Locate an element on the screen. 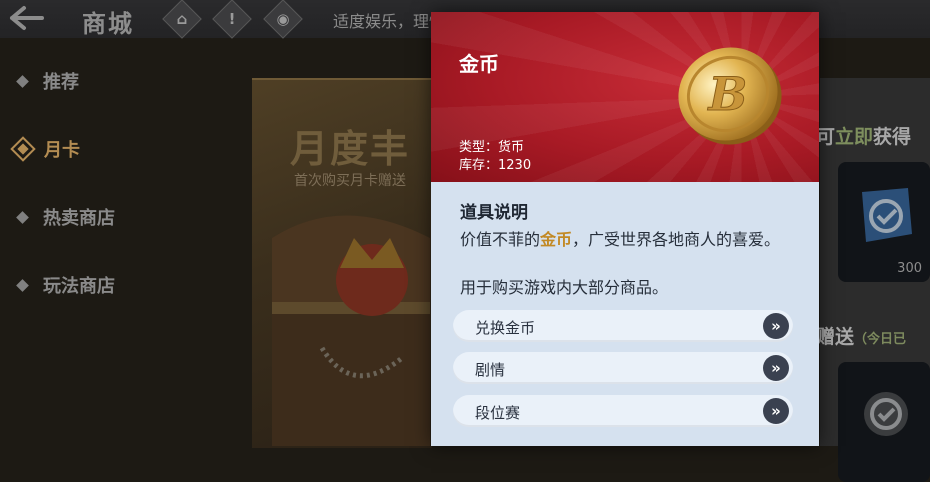 The height and width of the screenshot is (482, 930). shop-title: 商城 is located at coordinates (108, 24).